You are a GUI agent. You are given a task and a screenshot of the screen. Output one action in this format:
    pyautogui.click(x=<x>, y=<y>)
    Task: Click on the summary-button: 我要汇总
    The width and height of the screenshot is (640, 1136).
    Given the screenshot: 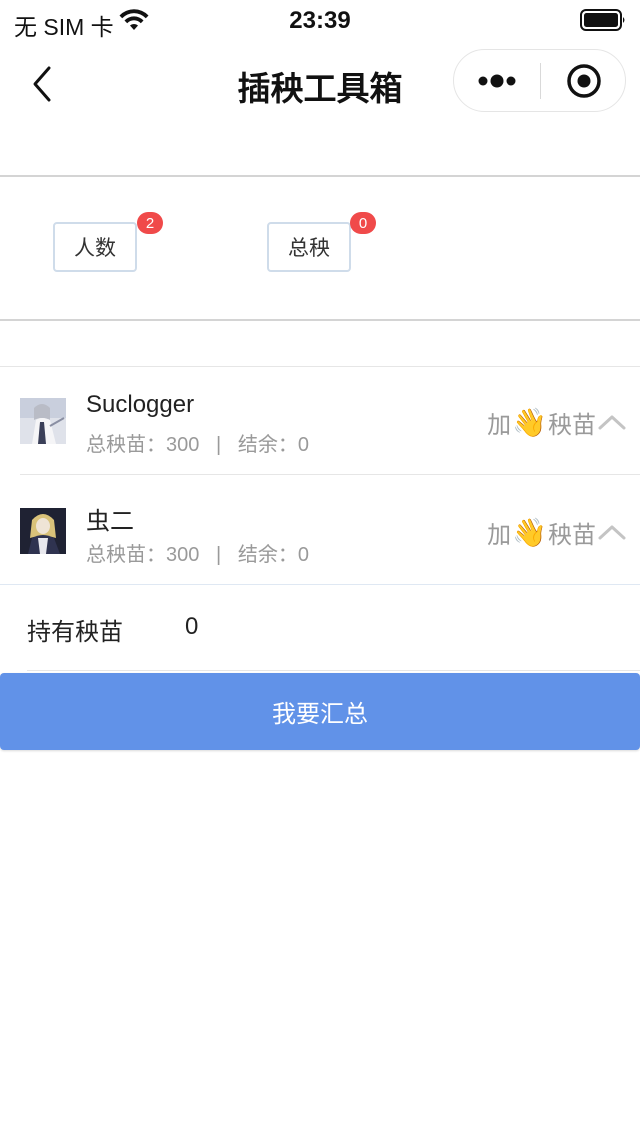 What is the action you would take?
    pyautogui.click(x=320, y=711)
    